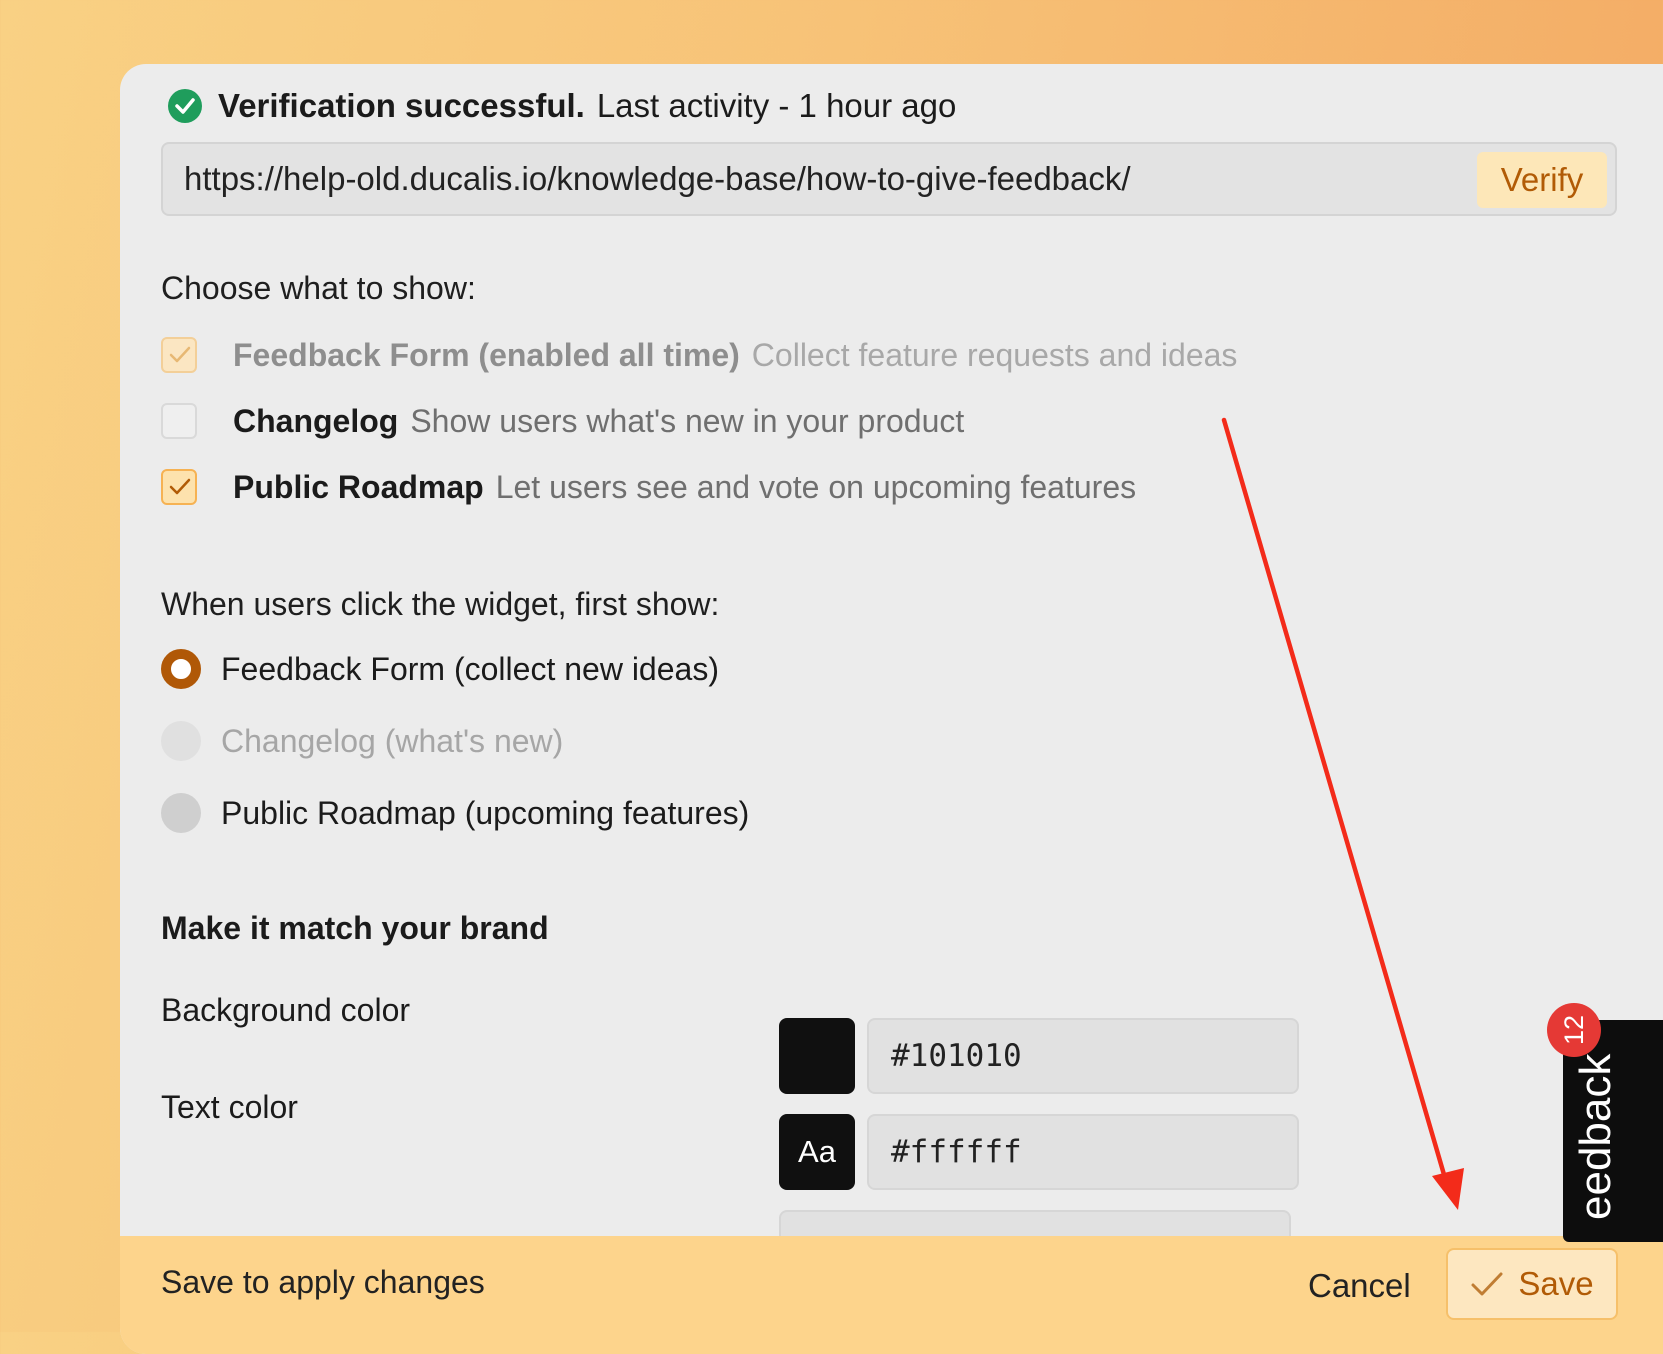  Describe the element at coordinates (229, 1107) in the screenshot. I see `text-color-label: Text color` at that location.